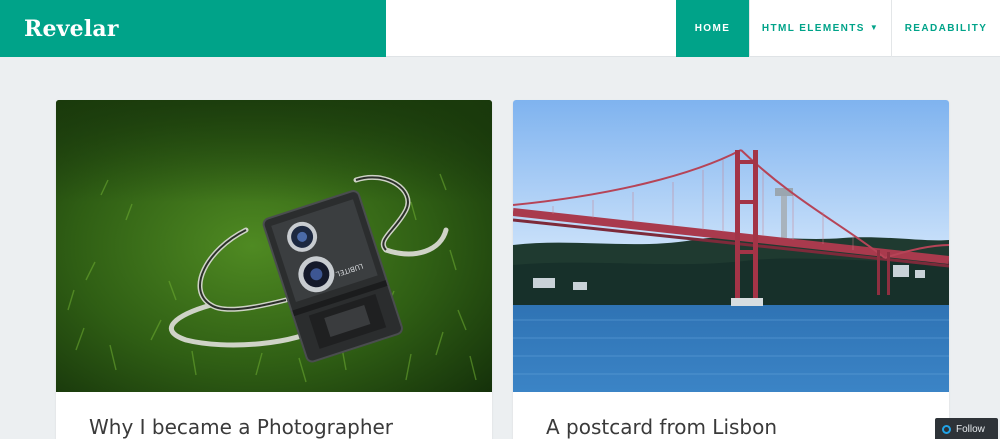 Image resolution: width=1000 pixels, height=439 pixels. I want to click on nav-html-elements: HTML ELEMENTS ▼, so click(820, 28).